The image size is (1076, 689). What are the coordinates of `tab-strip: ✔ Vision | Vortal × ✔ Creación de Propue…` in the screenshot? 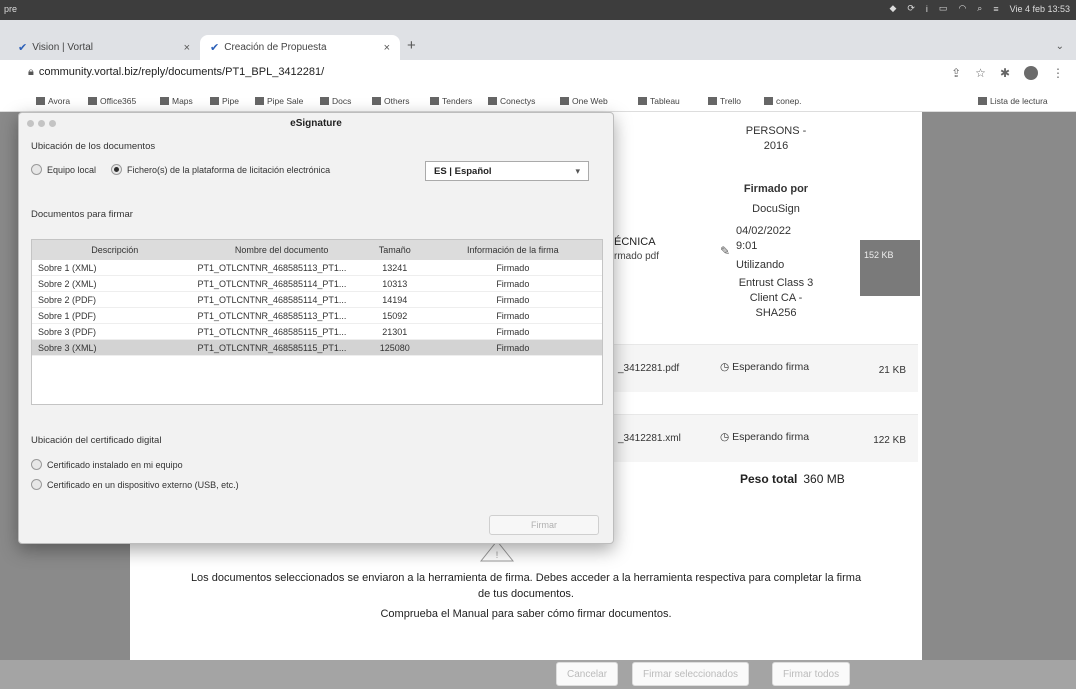 It's located at (538, 40).